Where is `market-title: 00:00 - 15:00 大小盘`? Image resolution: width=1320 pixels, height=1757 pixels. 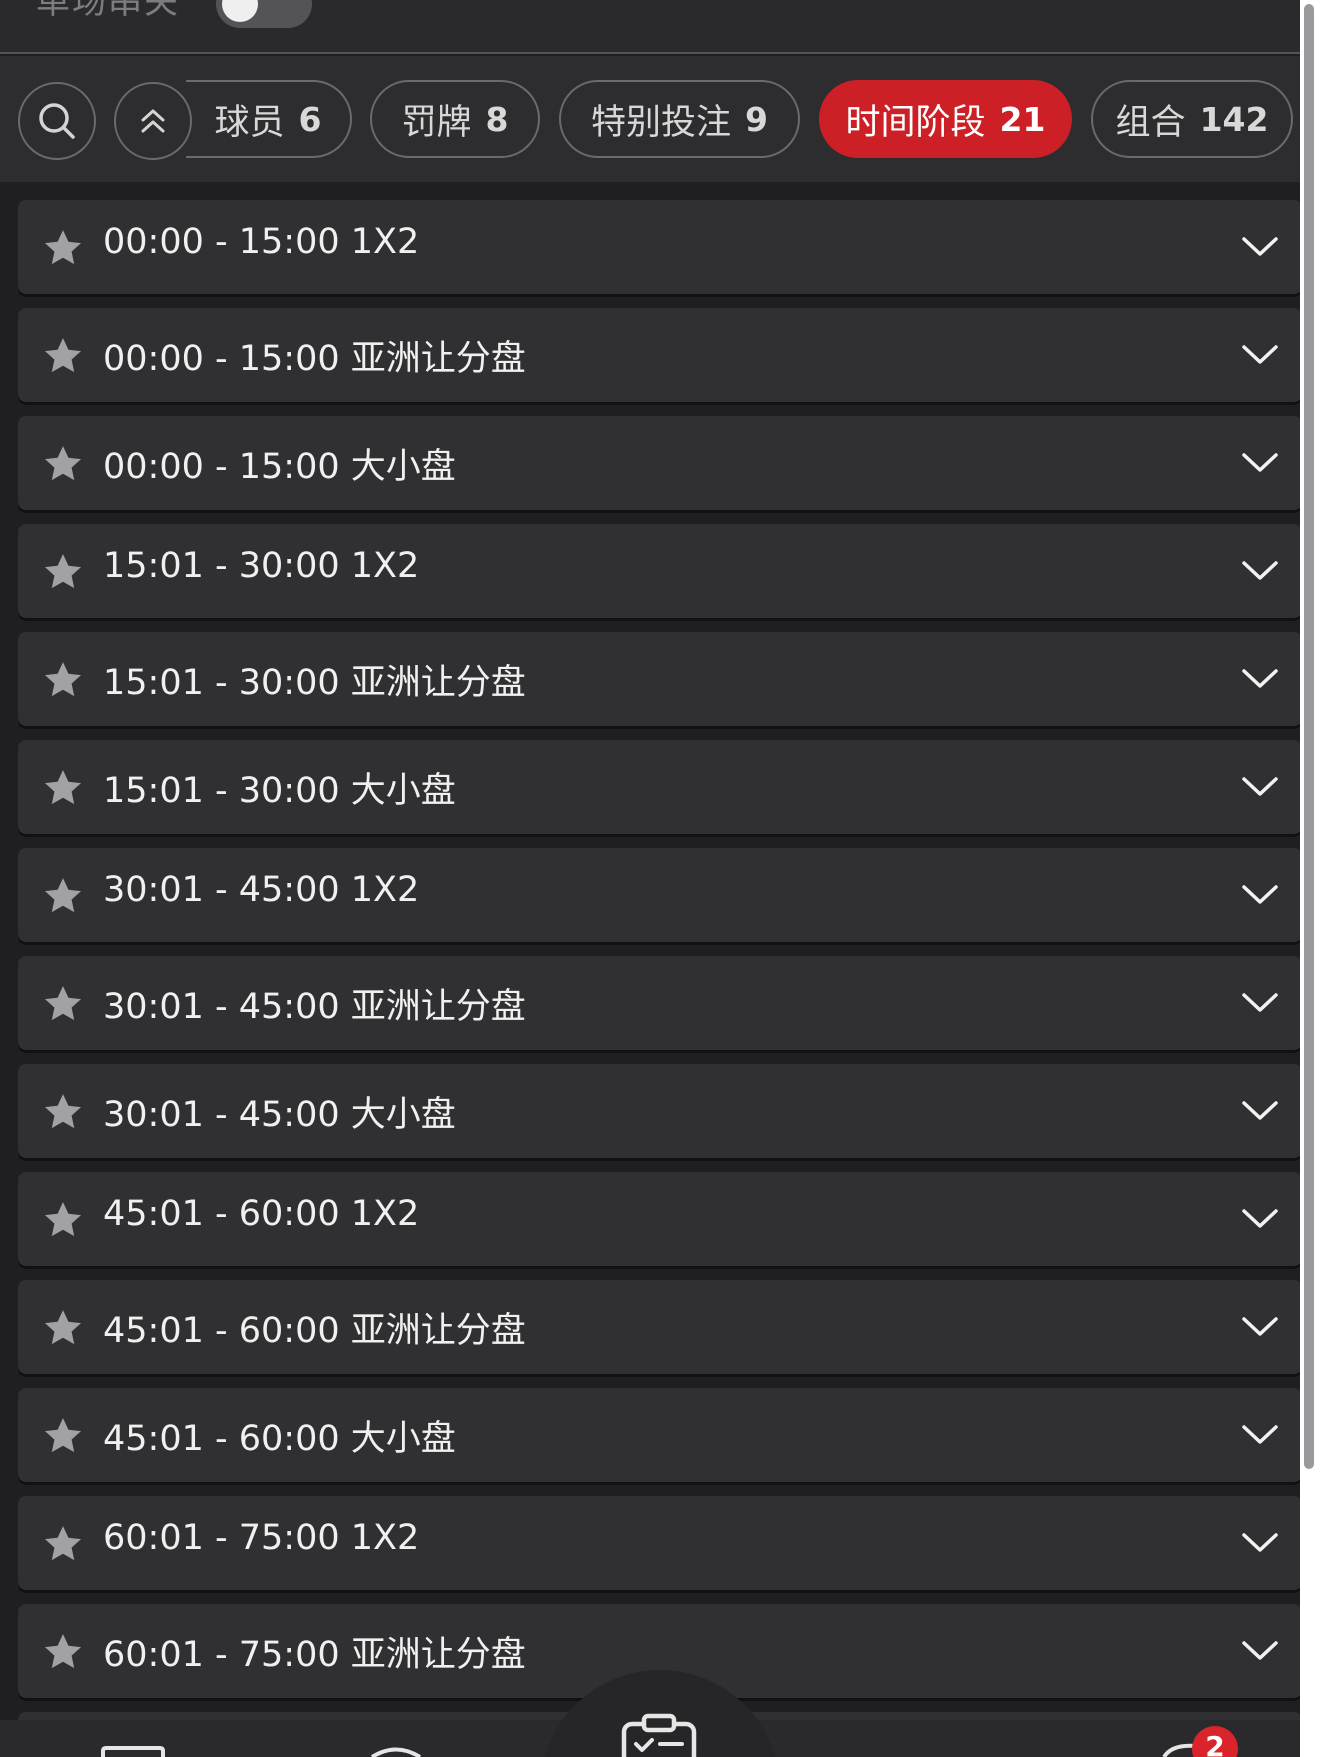
market-title: 00:00 - 15:00 大小盘 is located at coordinates (279, 467).